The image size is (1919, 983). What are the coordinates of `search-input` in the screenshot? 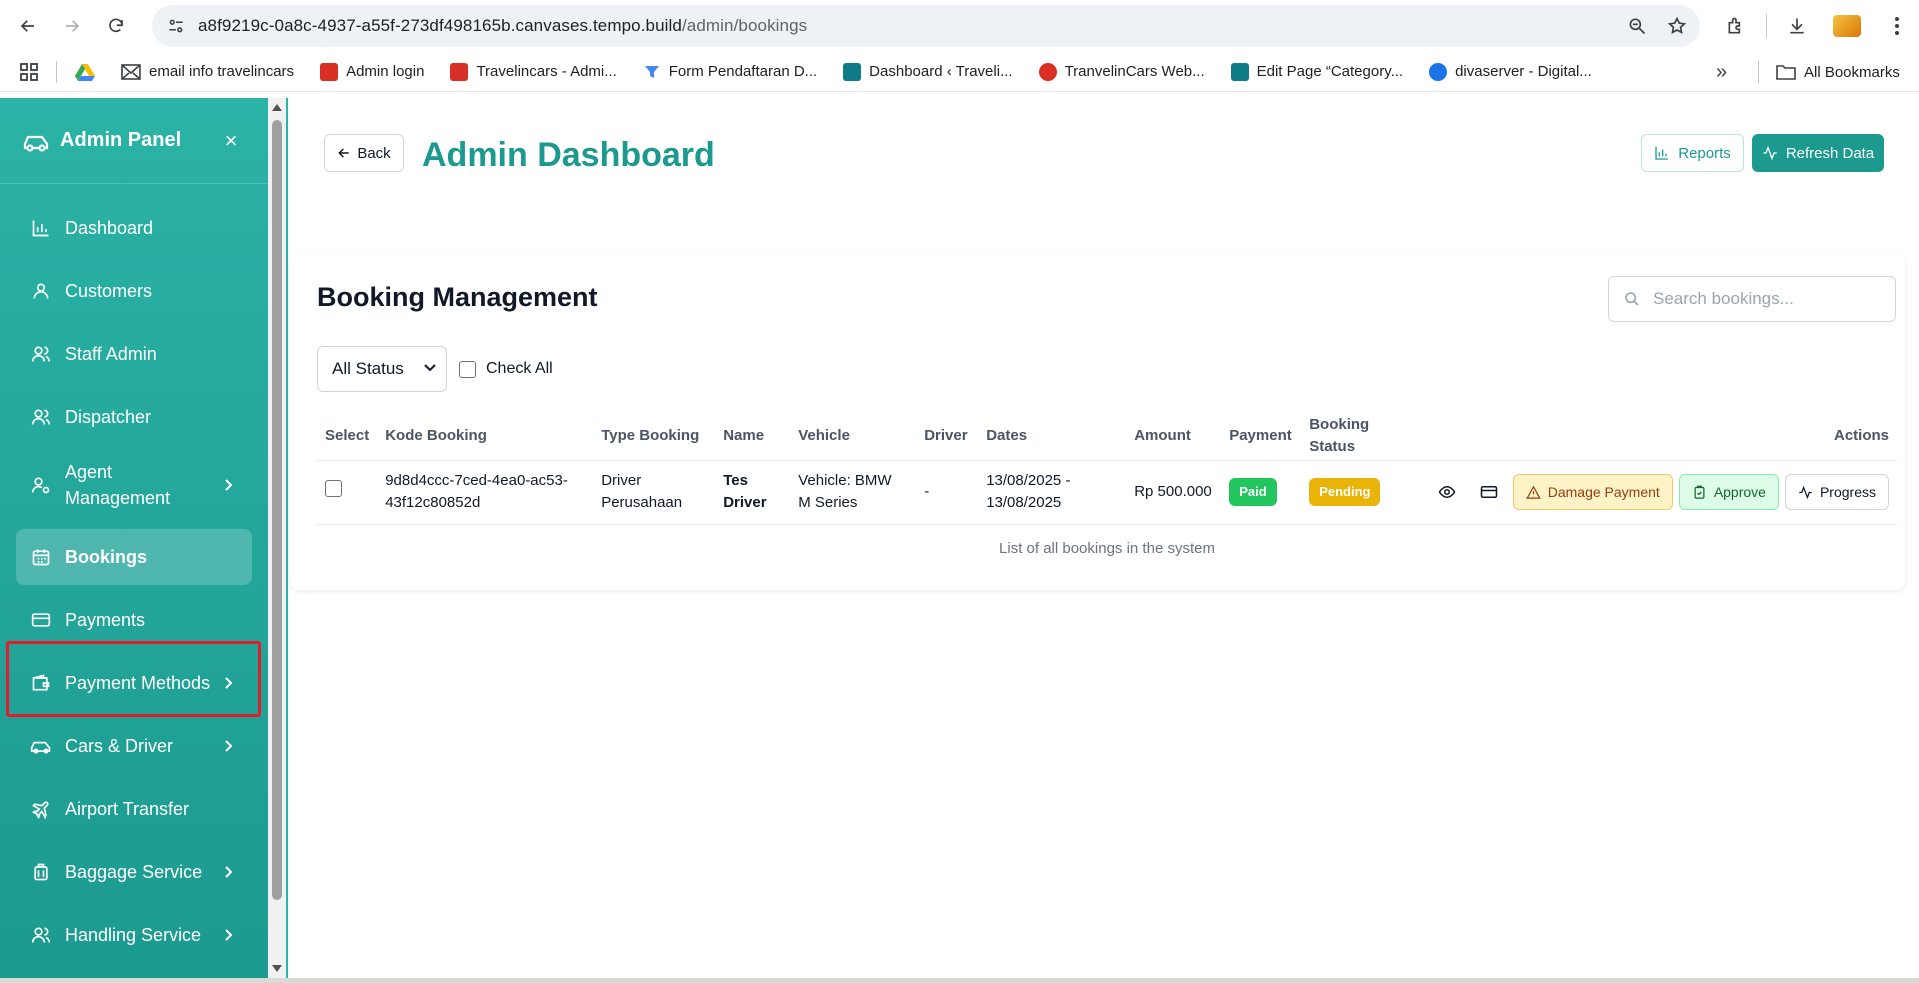 It's located at (1768, 299).